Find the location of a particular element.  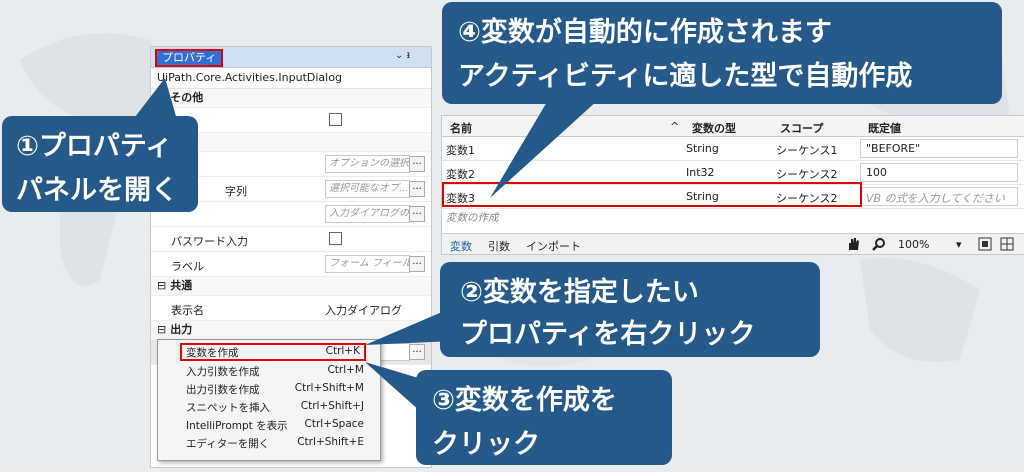

callout-right-click-property: ②変数を指定したい プロパティを右クリック is located at coordinates (630, 309).